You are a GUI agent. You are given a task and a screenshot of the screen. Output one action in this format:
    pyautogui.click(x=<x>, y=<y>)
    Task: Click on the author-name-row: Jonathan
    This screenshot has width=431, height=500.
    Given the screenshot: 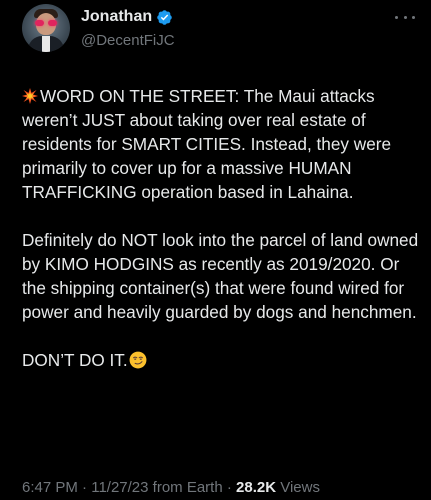 What is the action you would take?
    pyautogui.click(x=127, y=17)
    